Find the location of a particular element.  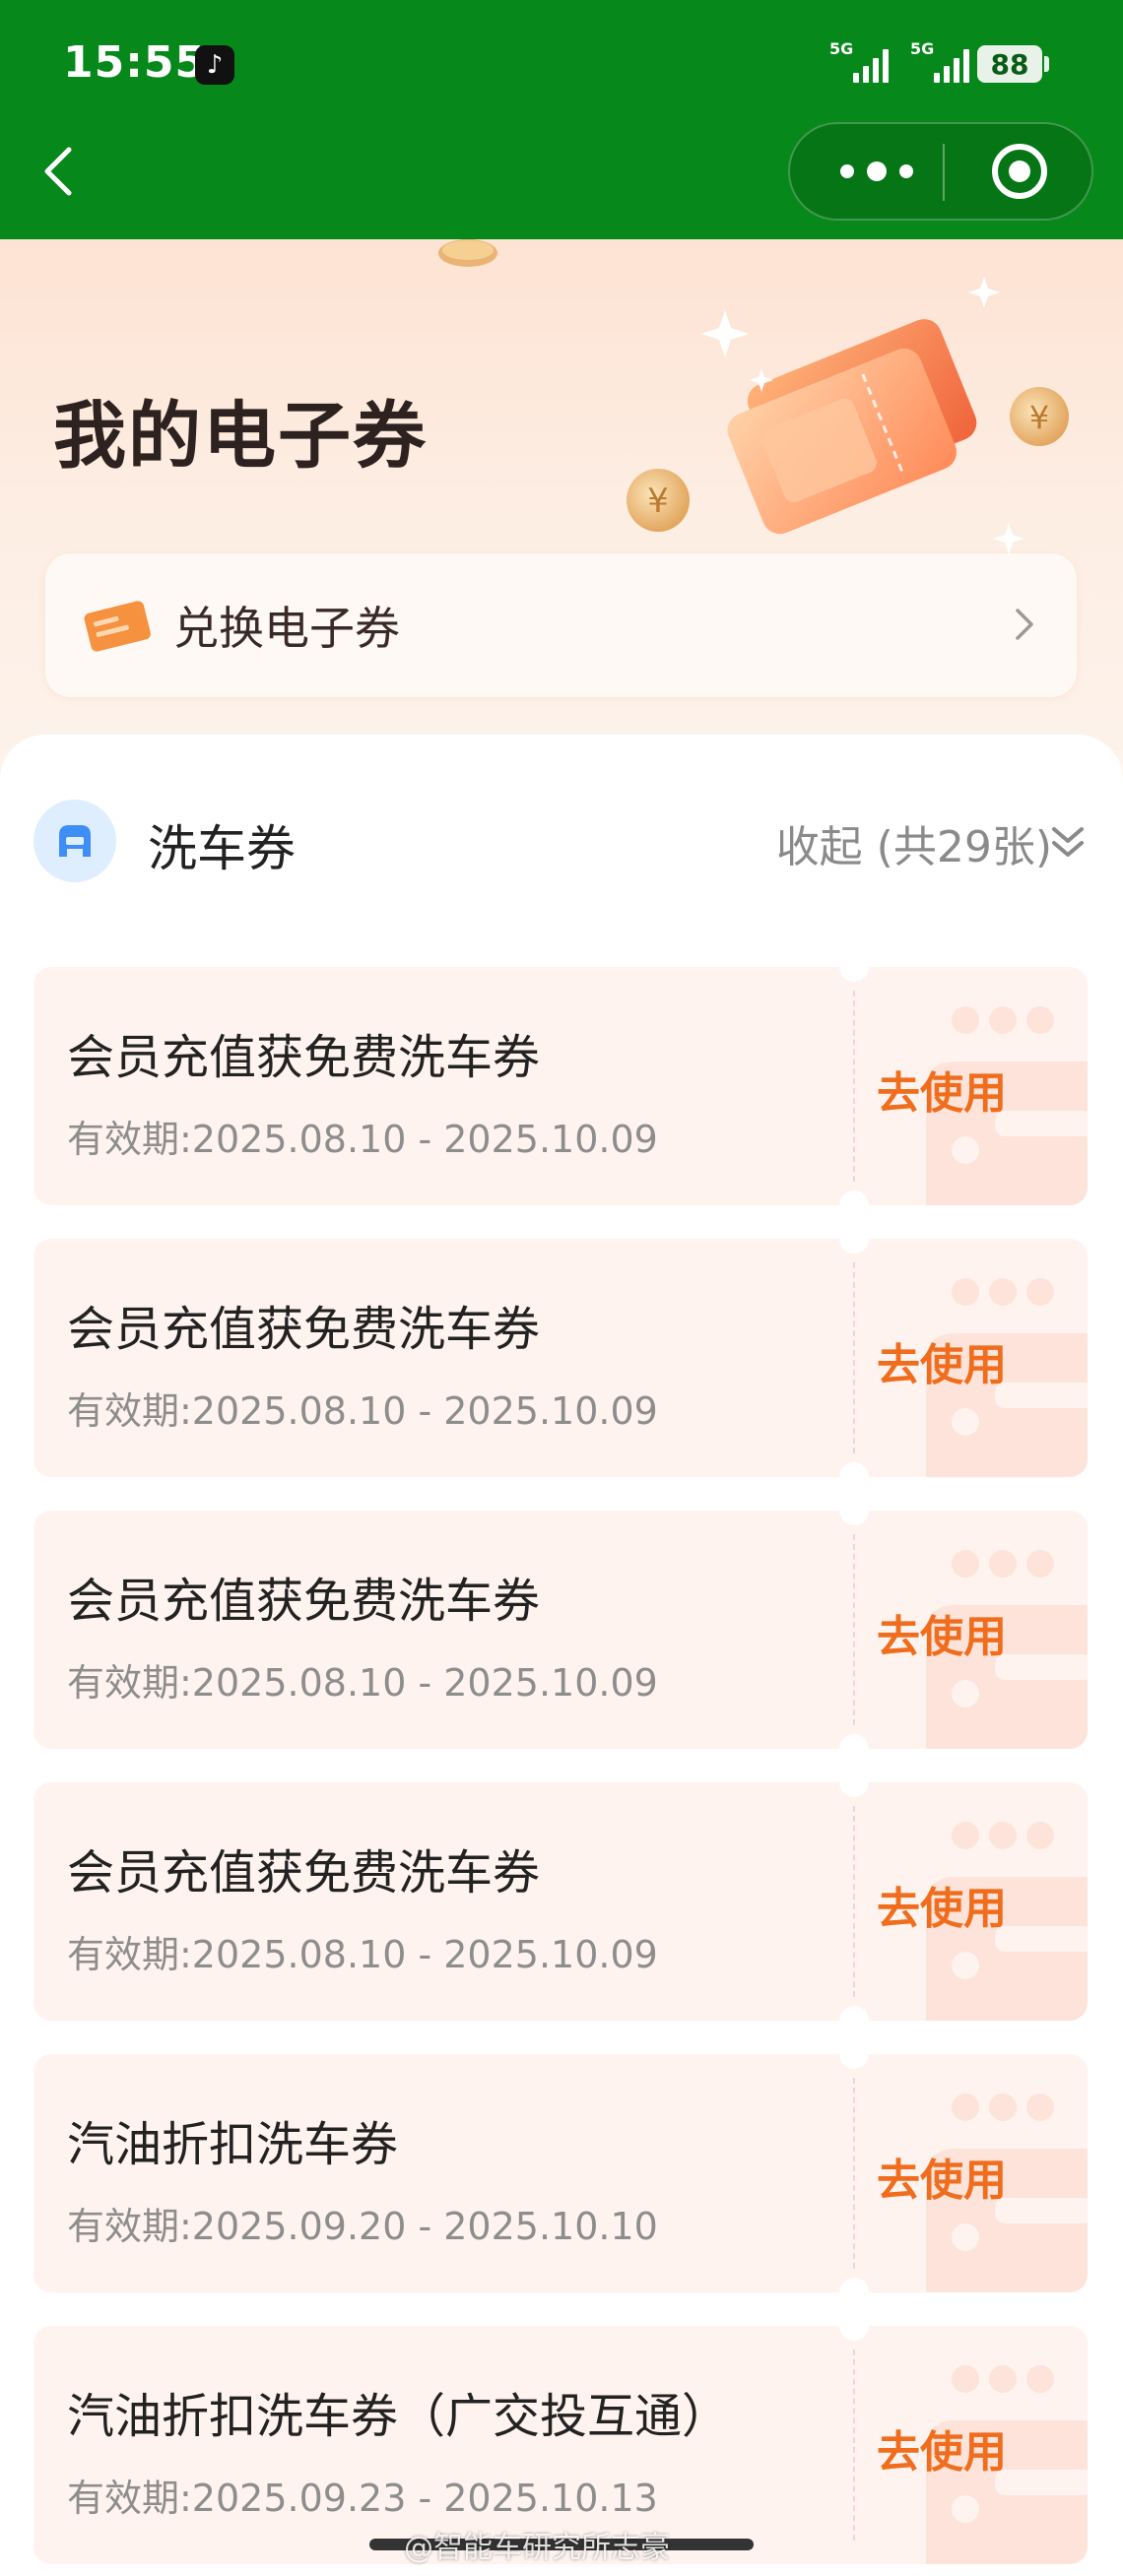

double-chevron-up-icon is located at coordinates (1068, 843).